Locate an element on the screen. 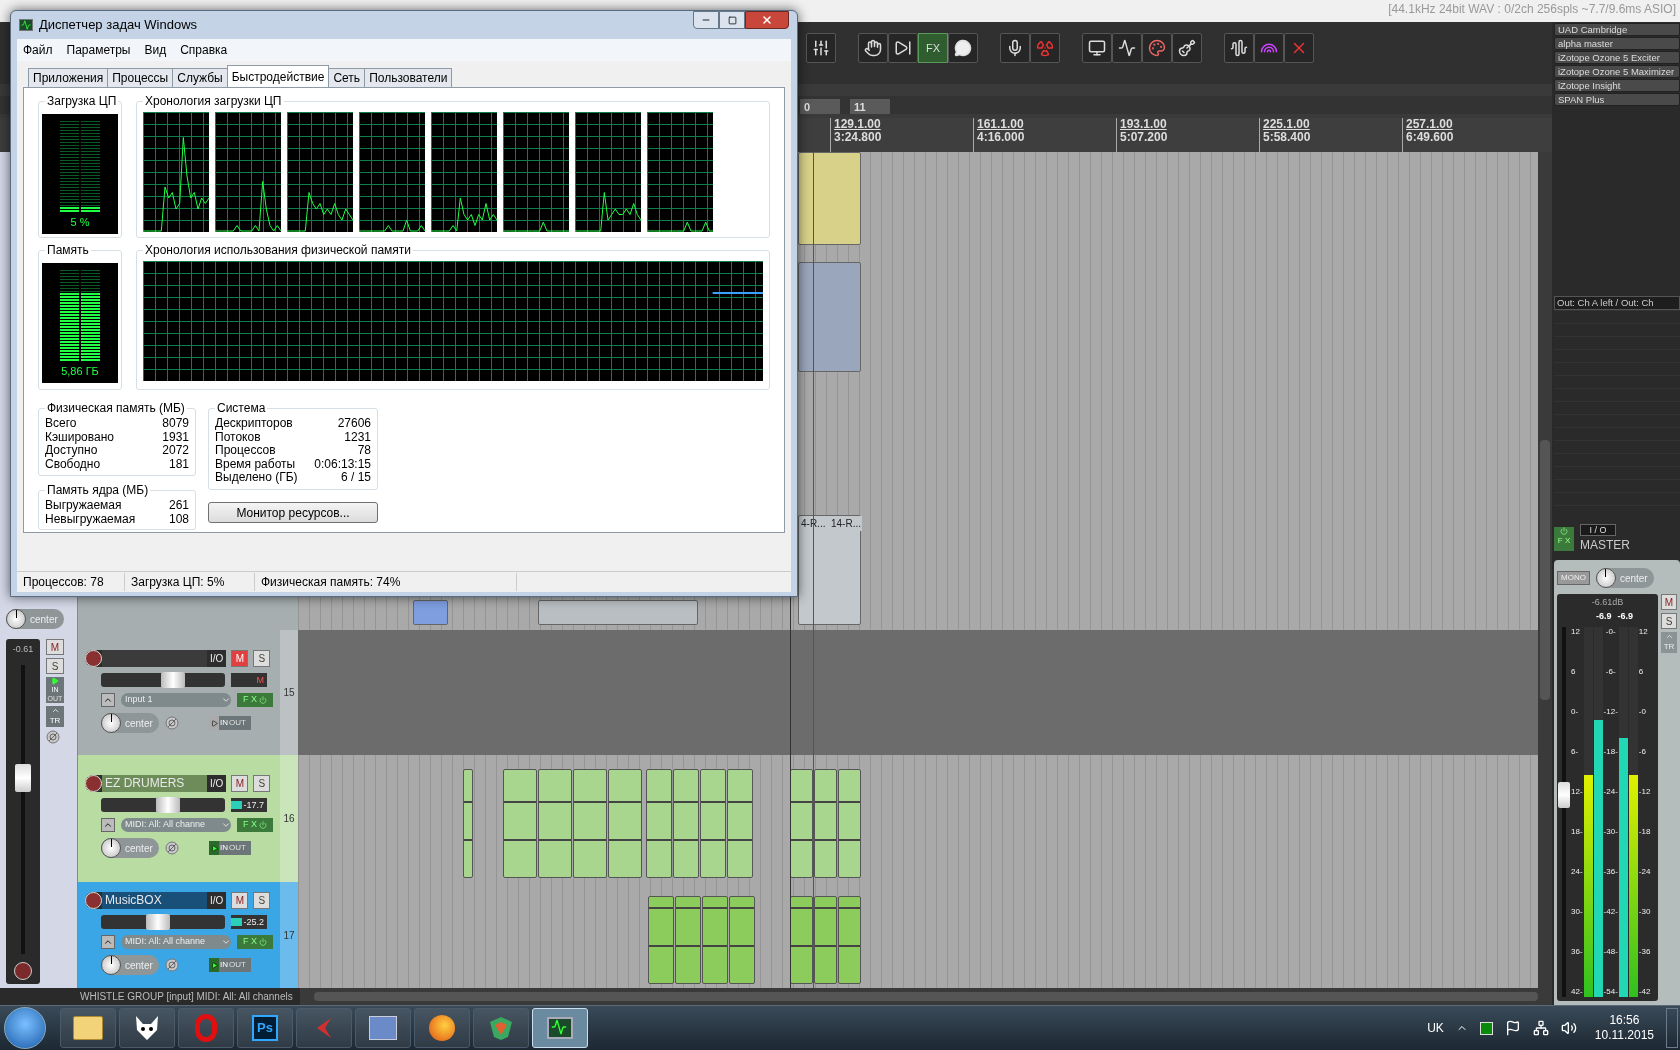  tab: Быстродействие is located at coordinates (278, 76).